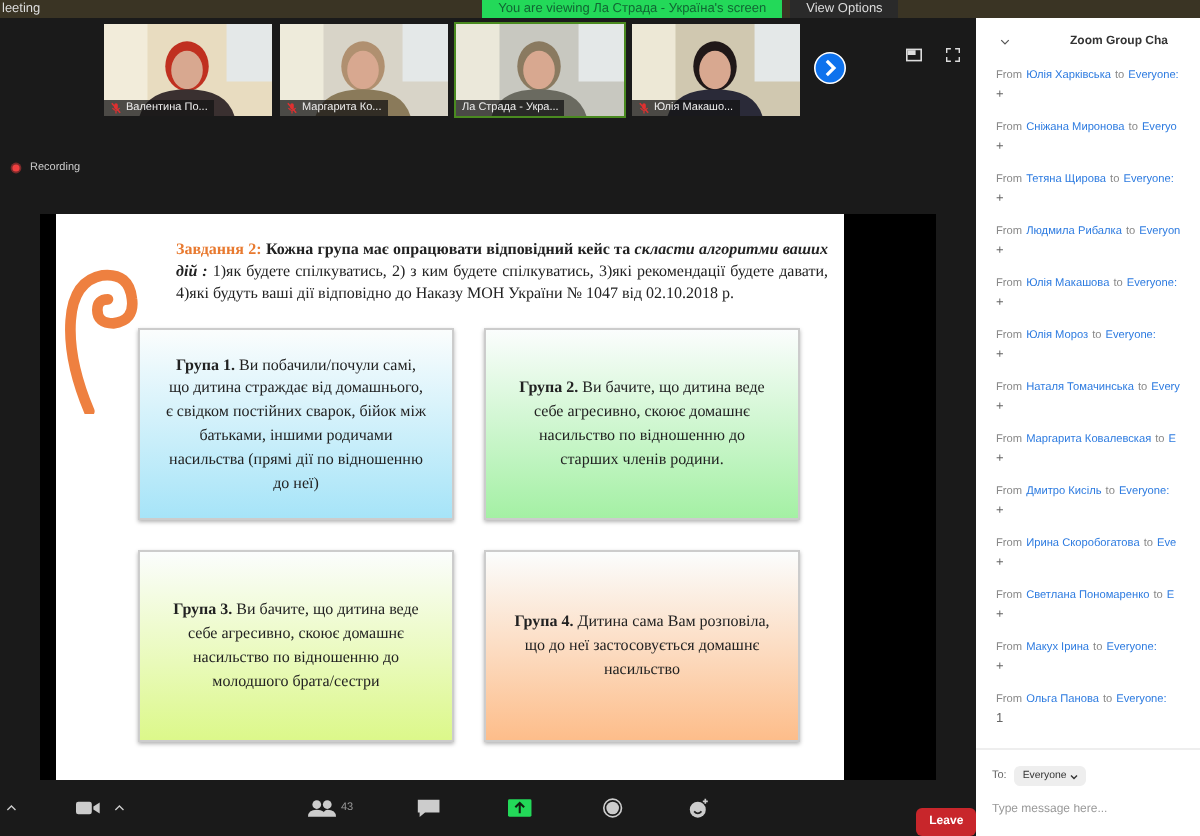 Image resolution: width=1200 pixels, height=836 pixels. I want to click on chevron-down-icon, so click(1005, 42).